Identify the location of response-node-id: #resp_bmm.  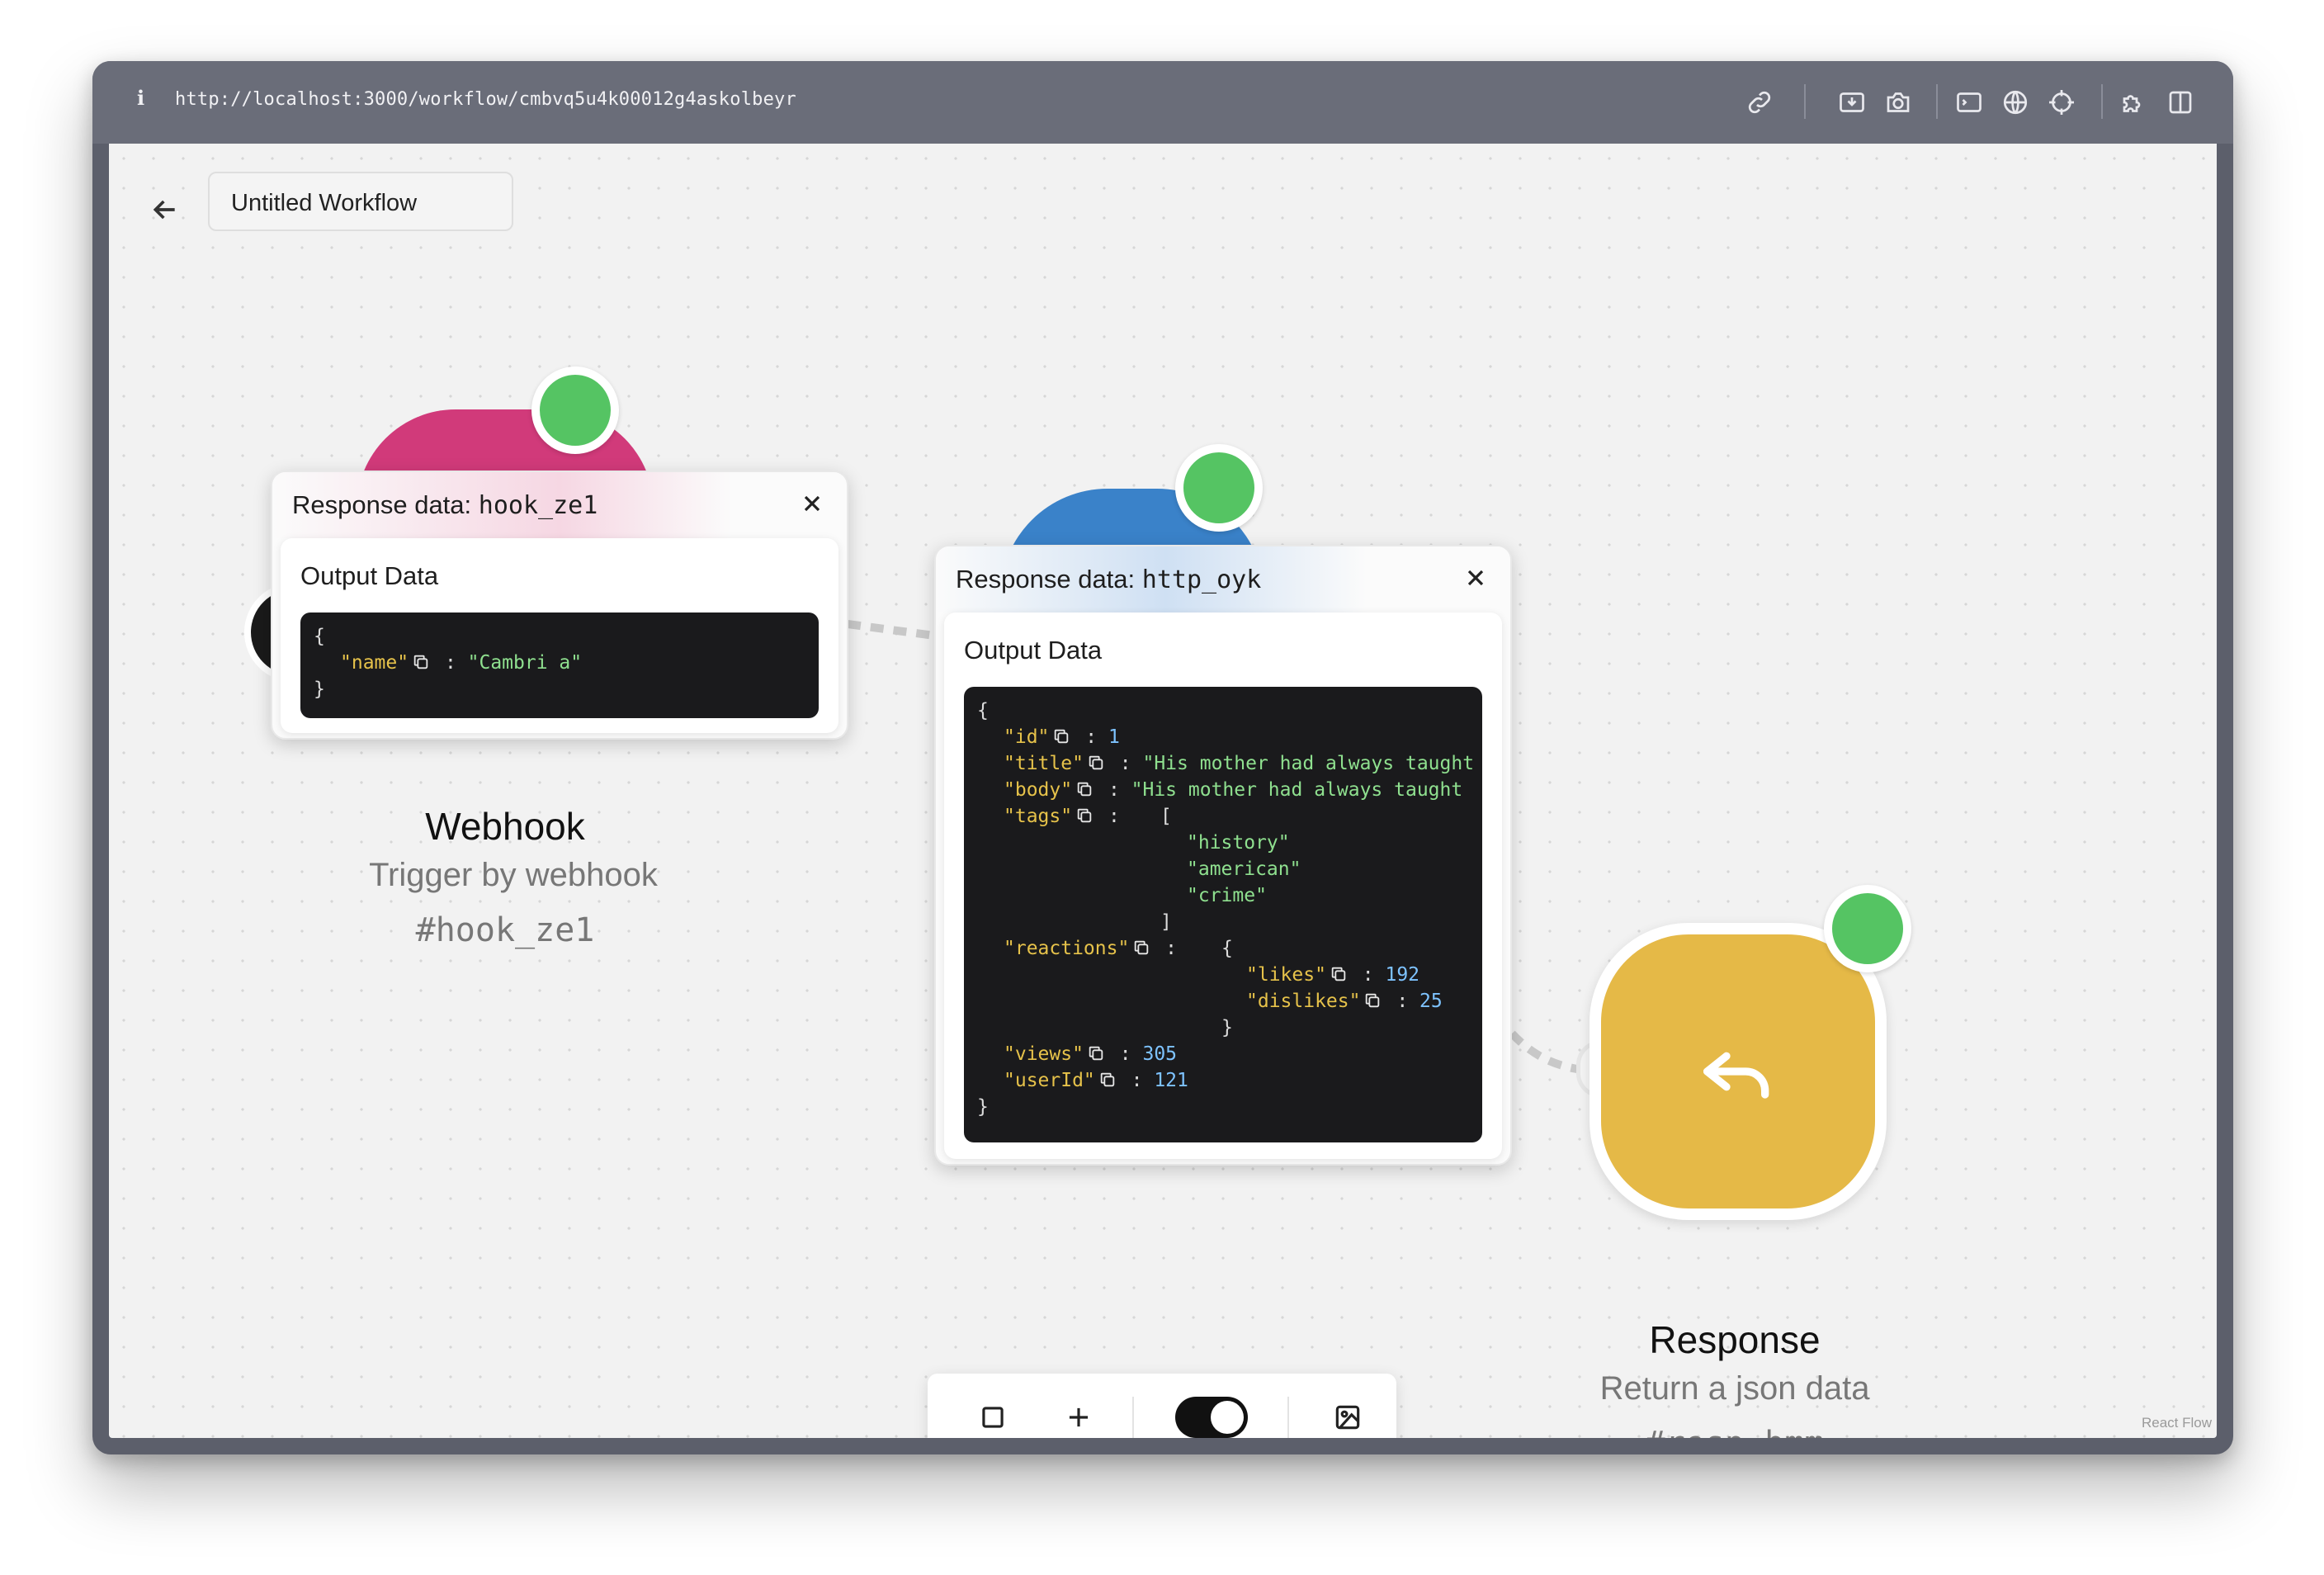
(1735, 1431).